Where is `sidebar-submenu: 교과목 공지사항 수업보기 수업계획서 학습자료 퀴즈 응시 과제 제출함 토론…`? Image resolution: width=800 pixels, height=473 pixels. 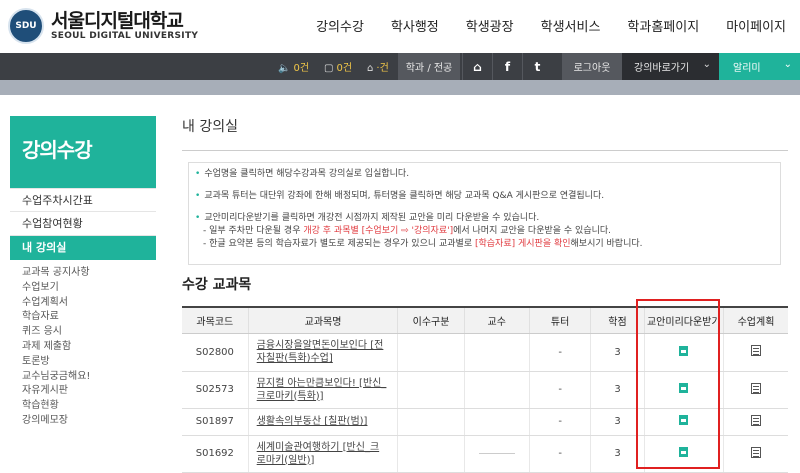
sidebar-submenu: 교과목 공지사항 수업보기 수업계획서 학습자료 퀴즈 응시 과제 제출함 토론… is located at coordinates (83, 344).